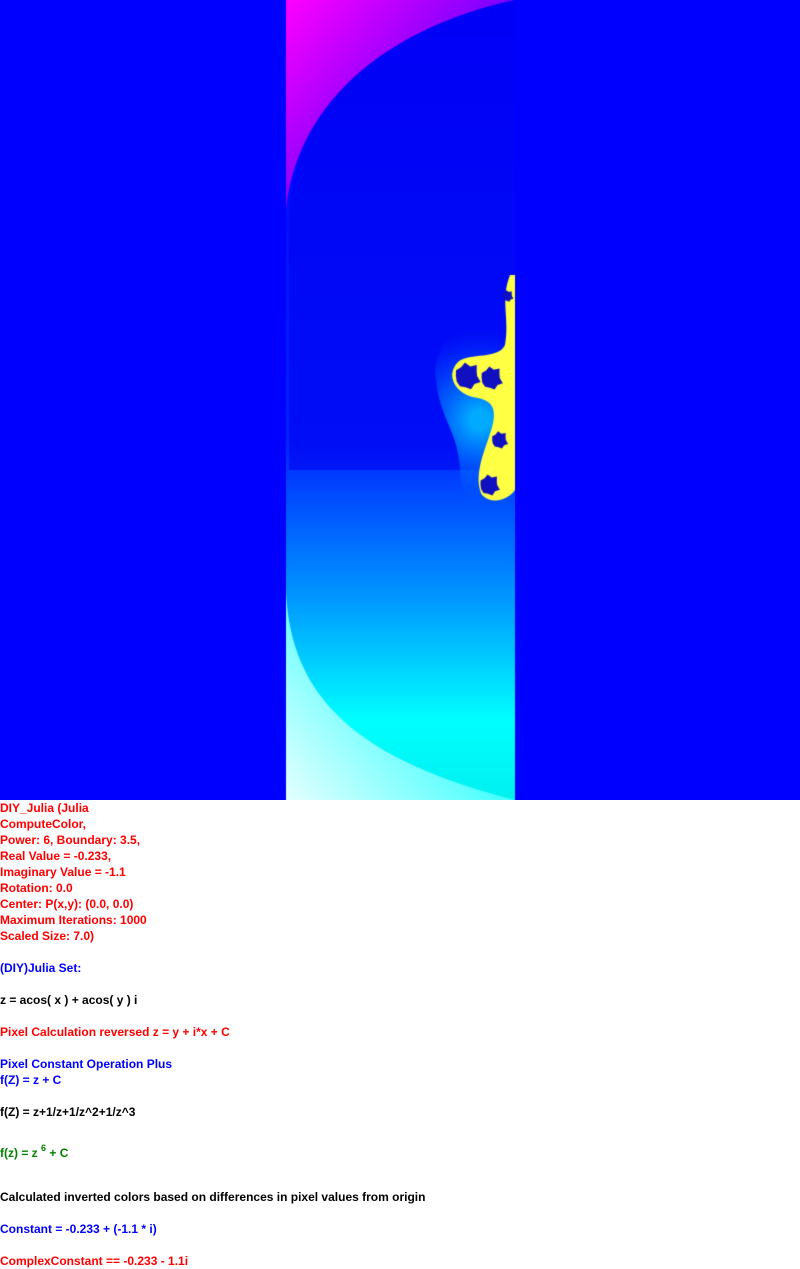  I want to click on param-center: Center: P(x,y): (0.0, 0.0), so click(67, 904).